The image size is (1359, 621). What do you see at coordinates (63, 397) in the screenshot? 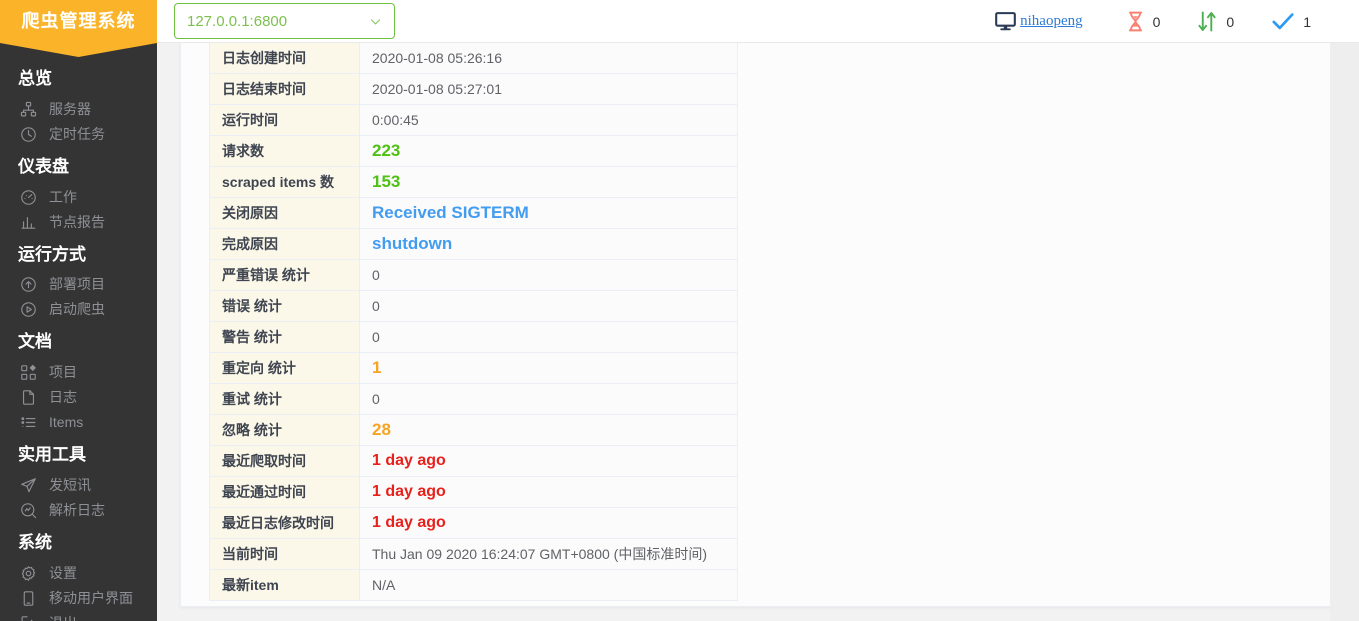
I see `sidebar-item-label: 日志` at bounding box center [63, 397].